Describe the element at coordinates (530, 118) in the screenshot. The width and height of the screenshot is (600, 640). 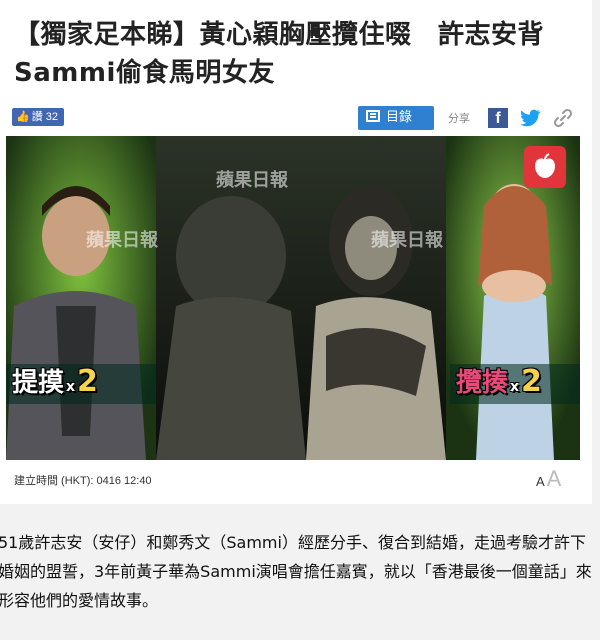
I see `twitter-icon` at that location.